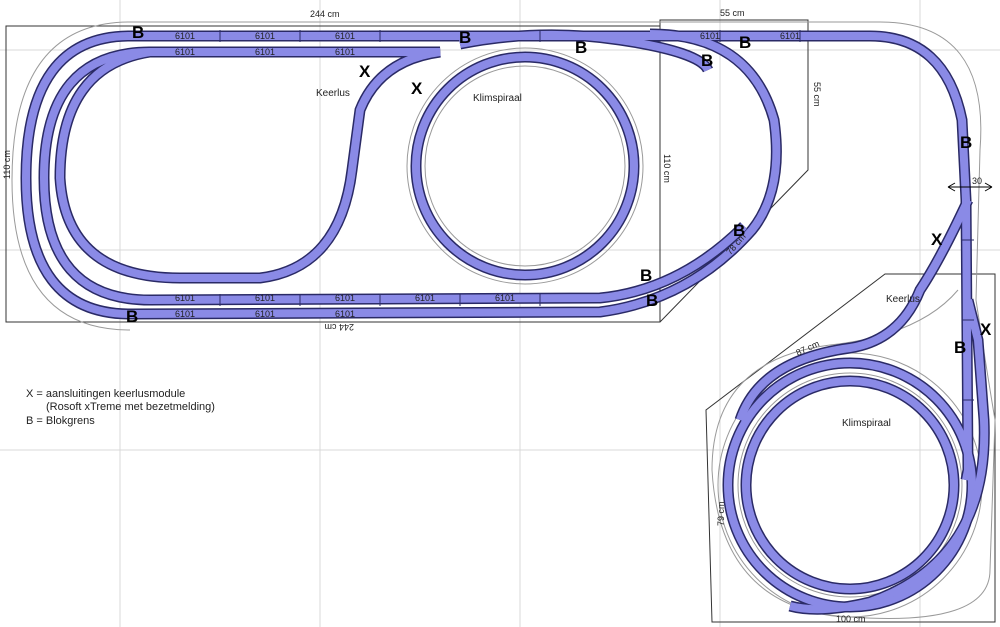  What do you see at coordinates (497, 98) in the screenshot?
I see `label-klimspiraal-upper: Klimspiraal` at bounding box center [497, 98].